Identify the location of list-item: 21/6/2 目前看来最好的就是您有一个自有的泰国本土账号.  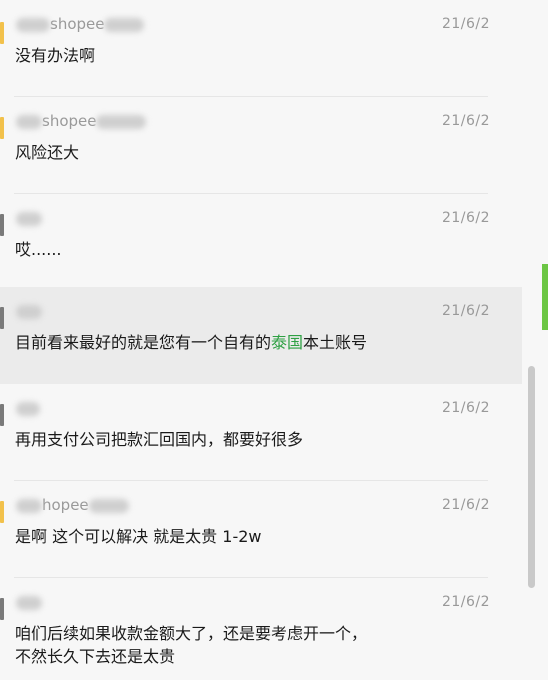
(261, 335).